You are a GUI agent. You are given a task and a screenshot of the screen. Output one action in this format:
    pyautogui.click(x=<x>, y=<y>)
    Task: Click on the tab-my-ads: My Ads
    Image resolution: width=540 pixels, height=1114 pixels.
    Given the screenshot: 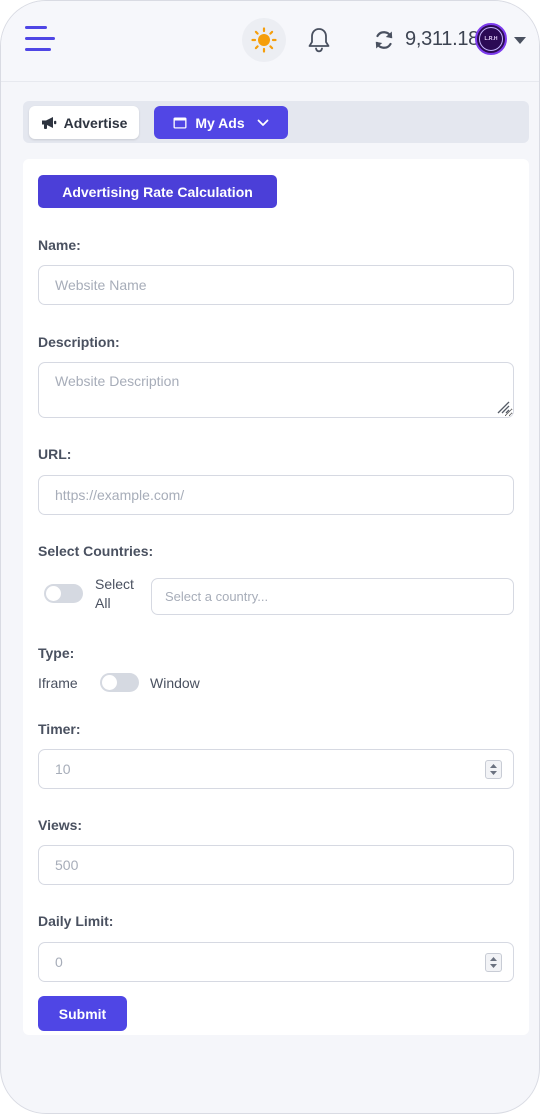 What is the action you would take?
    pyautogui.click(x=221, y=122)
    